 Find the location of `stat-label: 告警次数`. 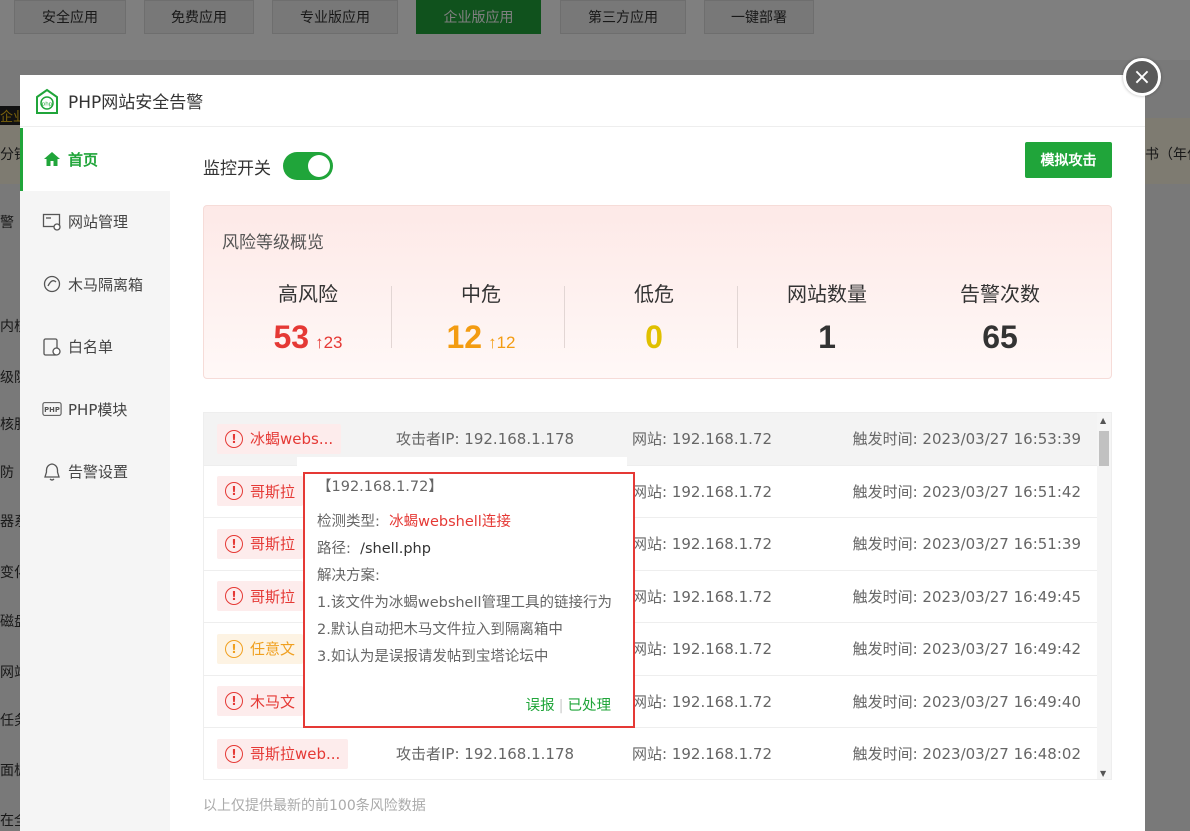

stat-label: 告警次数 is located at coordinates (1000, 294).